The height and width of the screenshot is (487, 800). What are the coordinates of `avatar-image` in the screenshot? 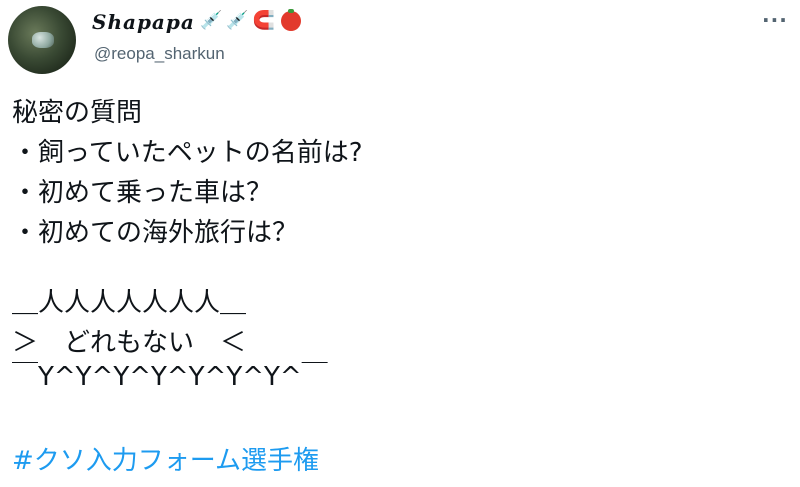 It's located at (43, 40).